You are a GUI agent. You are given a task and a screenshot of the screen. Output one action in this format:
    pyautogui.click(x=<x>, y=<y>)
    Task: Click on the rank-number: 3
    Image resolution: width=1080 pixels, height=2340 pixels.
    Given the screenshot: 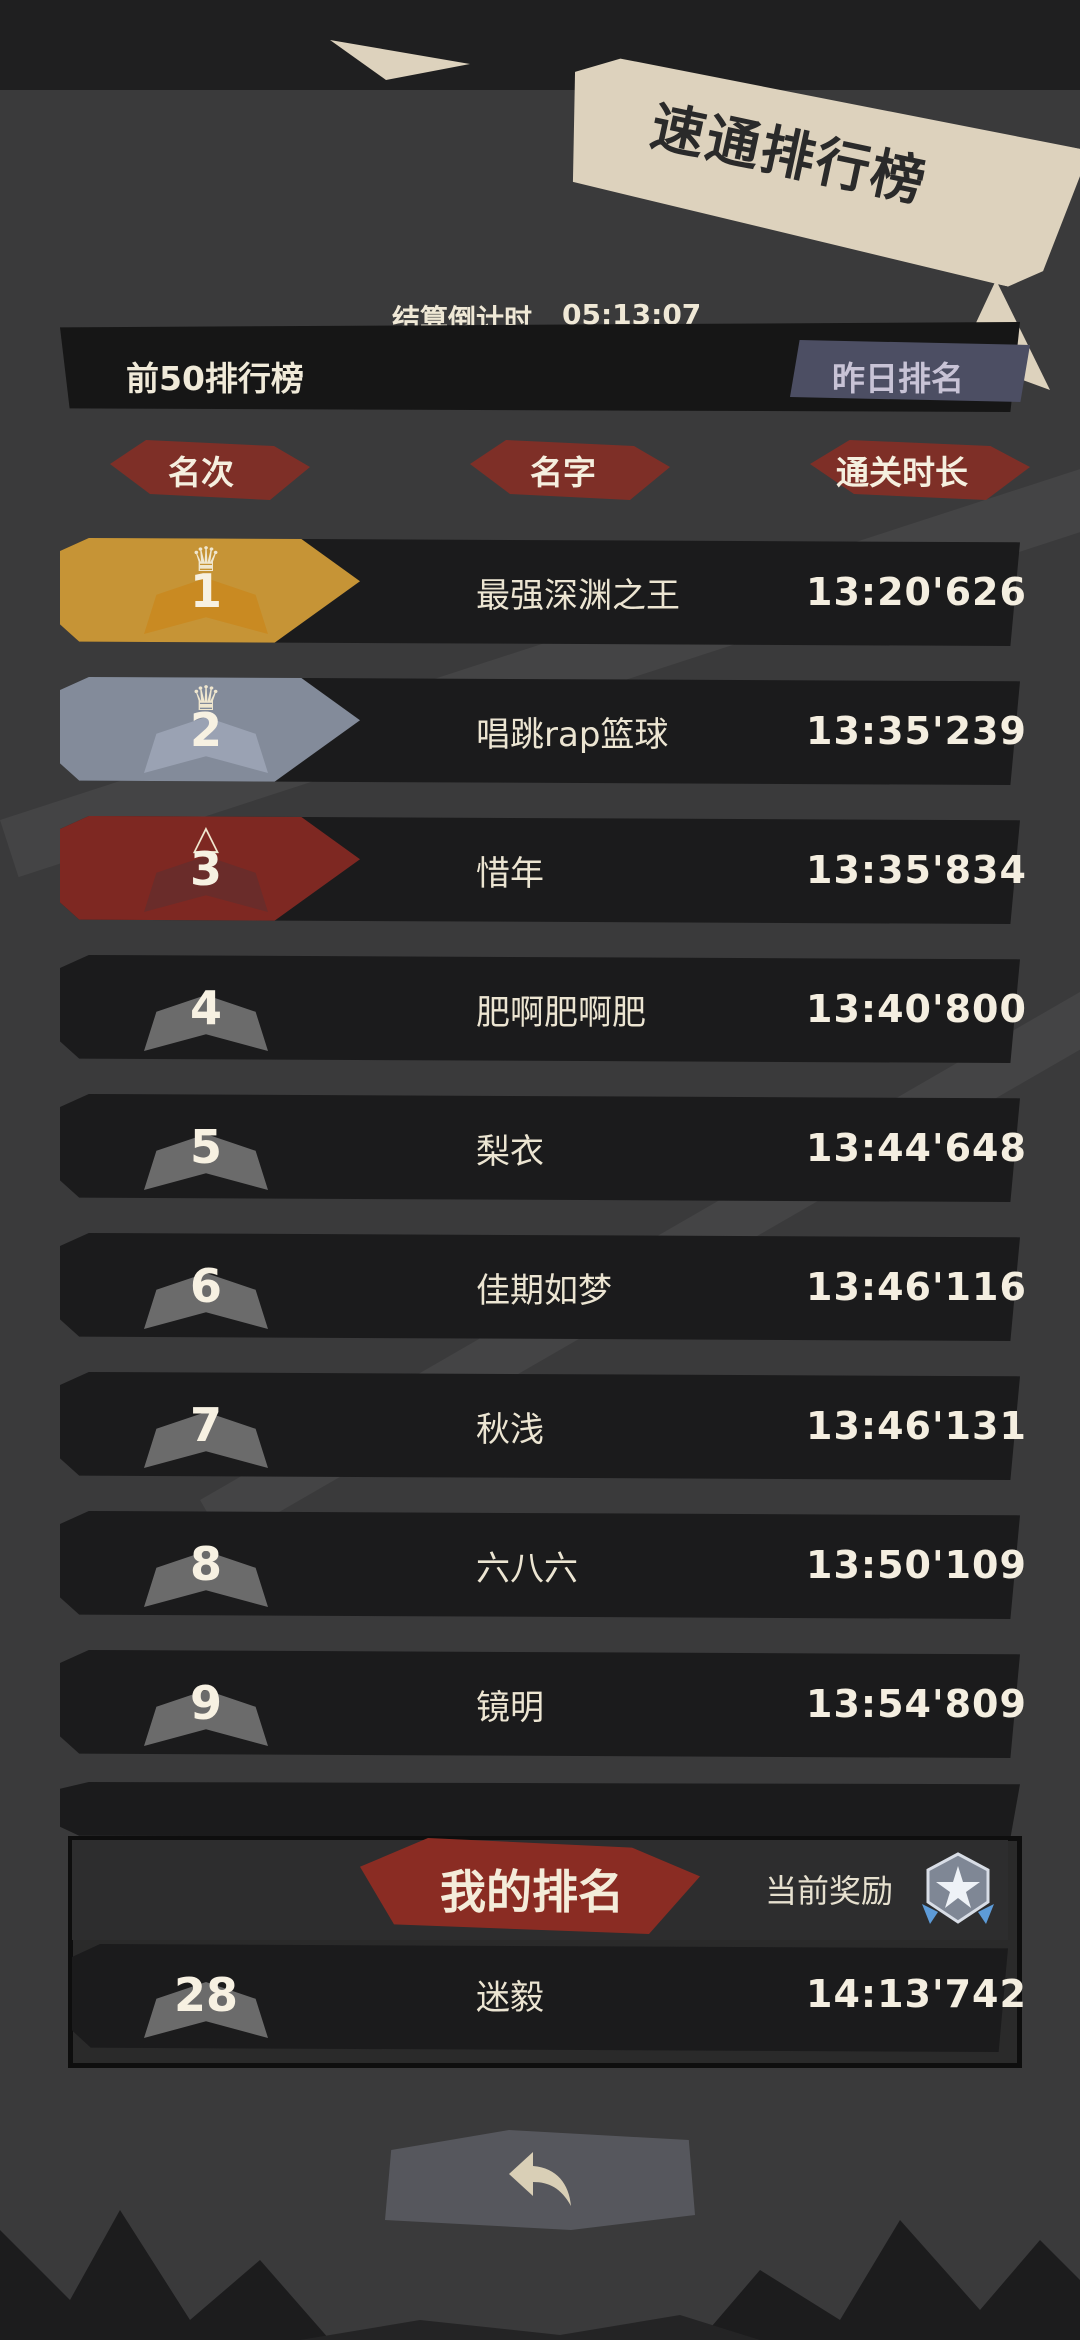 What is the action you would take?
    pyautogui.click(x=205, y=869)
    